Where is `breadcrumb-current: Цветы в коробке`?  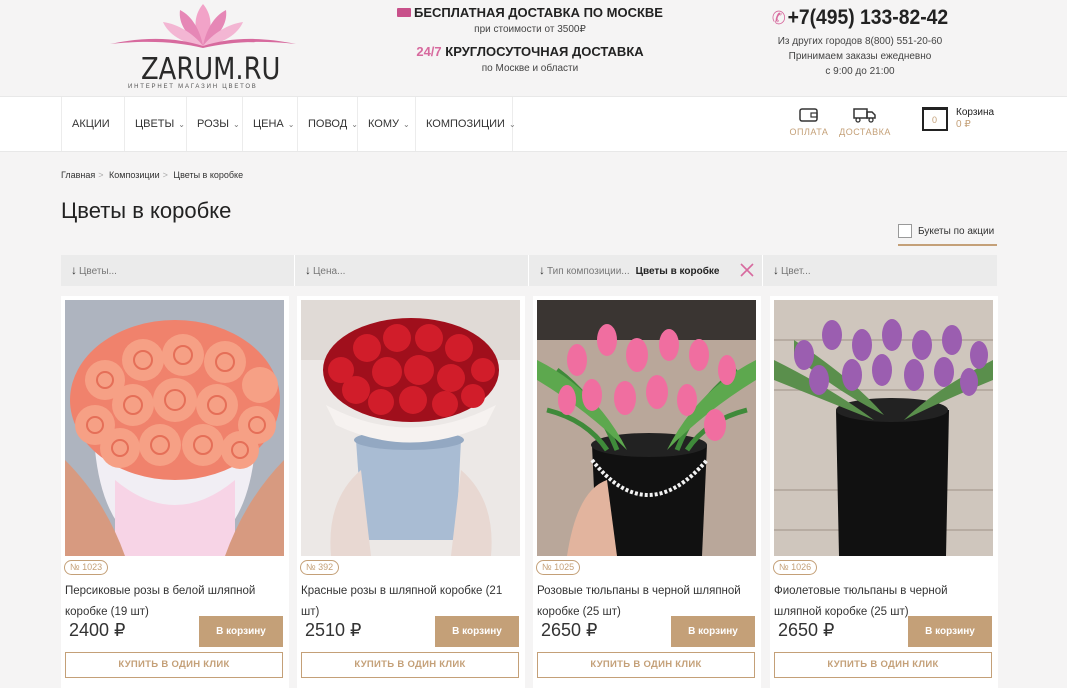 breadcrumb-current: Цветы в коробке is located at coordinates (208, 175).